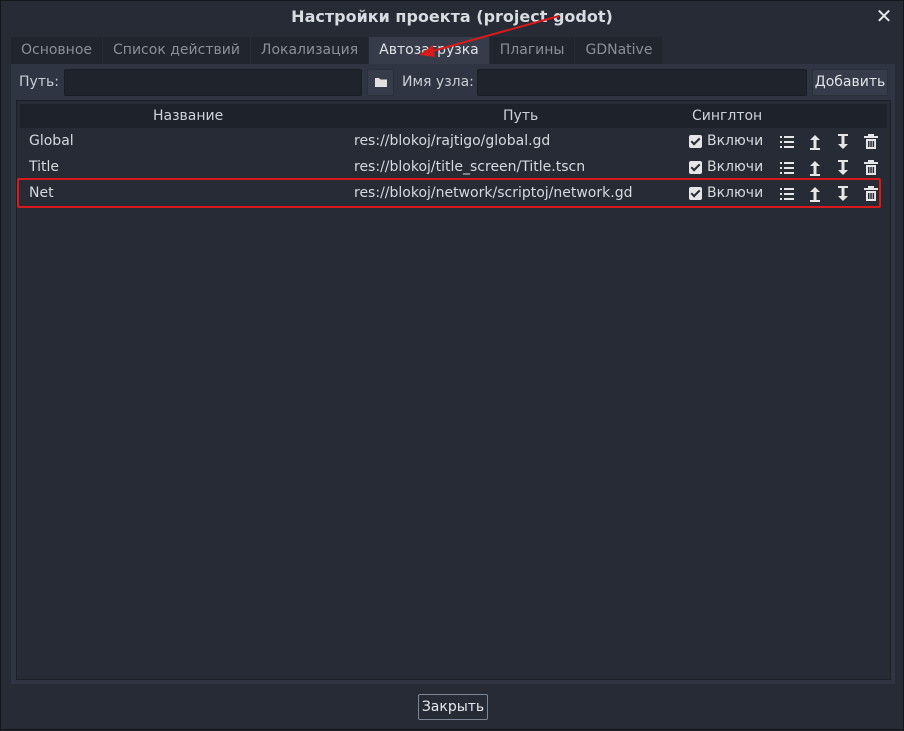 This screenshot has width=904, height=731. I want to click on tab-general: Основное, so click(57, 50).